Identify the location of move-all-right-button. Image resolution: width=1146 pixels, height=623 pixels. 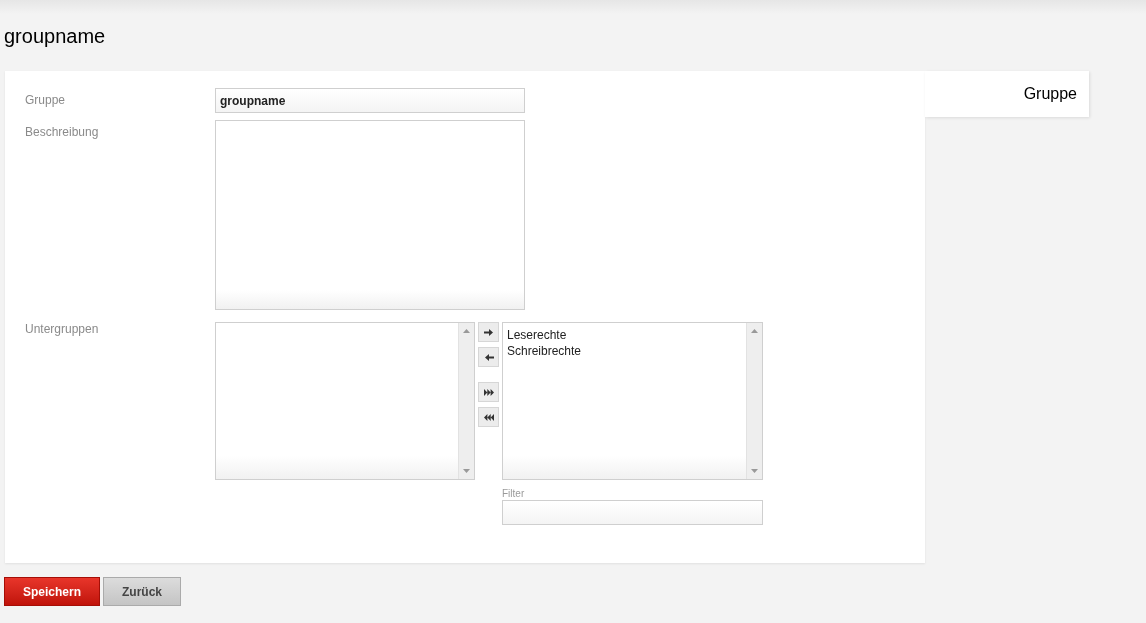
(488, 392).